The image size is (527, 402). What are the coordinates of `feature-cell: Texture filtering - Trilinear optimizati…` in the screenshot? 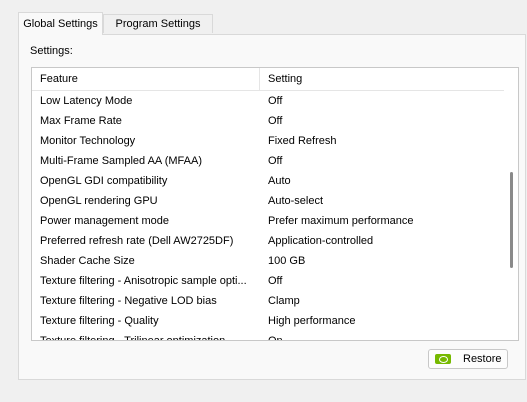 It's located at (133, 338).